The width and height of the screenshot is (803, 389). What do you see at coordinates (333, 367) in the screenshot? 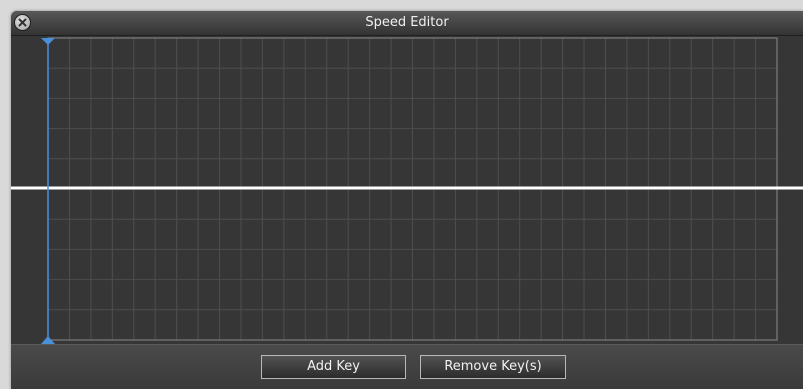
I see `add-key-button: Add Key` at bounding box center [333, 367].